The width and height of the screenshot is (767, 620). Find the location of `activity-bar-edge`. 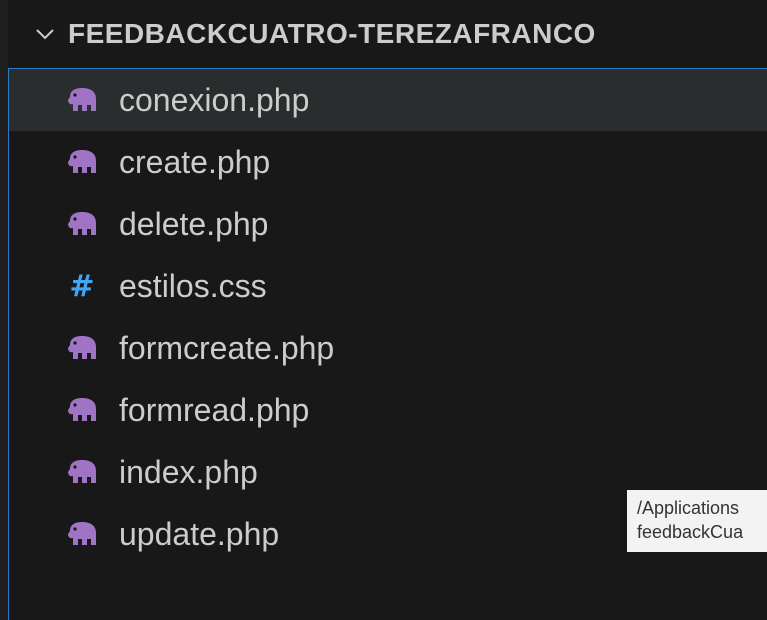

activity-bar-edge is located at coordinates (4, 310).